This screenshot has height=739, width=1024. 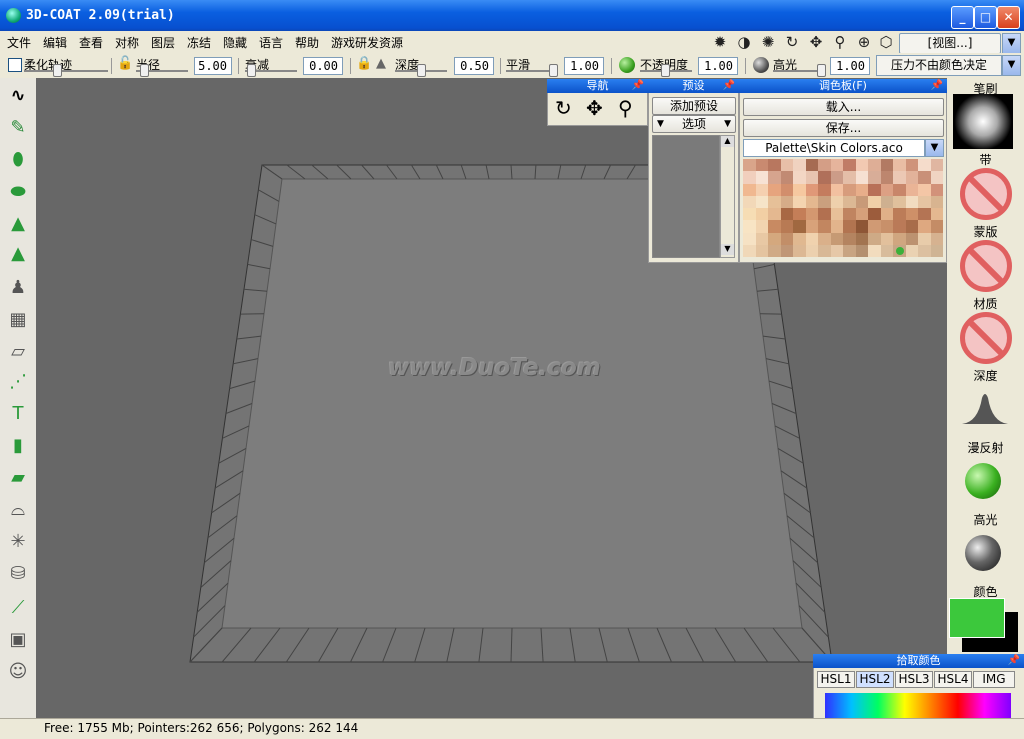 I want to click on pressure-dropdown: 压力不由颜色决定, so click(x=939, y=65).